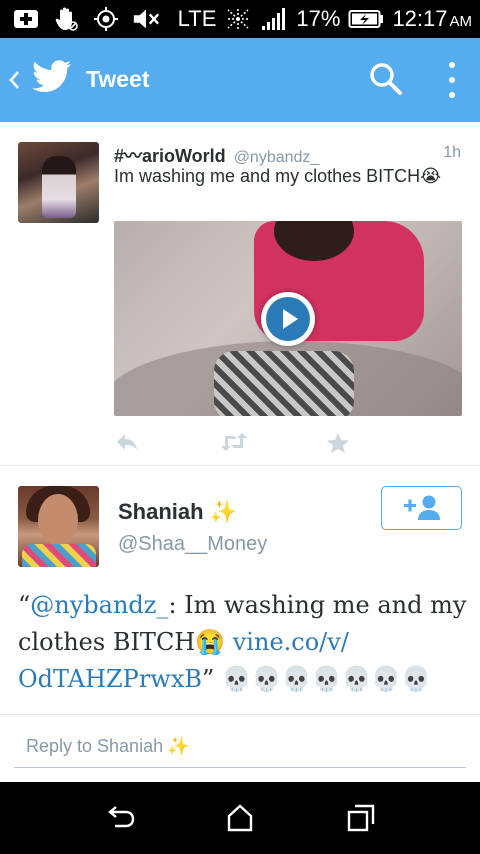  Describe the element at coordinates (452, 152) in the screenshot. I see `tweet-timestamp: 1h` at that location.